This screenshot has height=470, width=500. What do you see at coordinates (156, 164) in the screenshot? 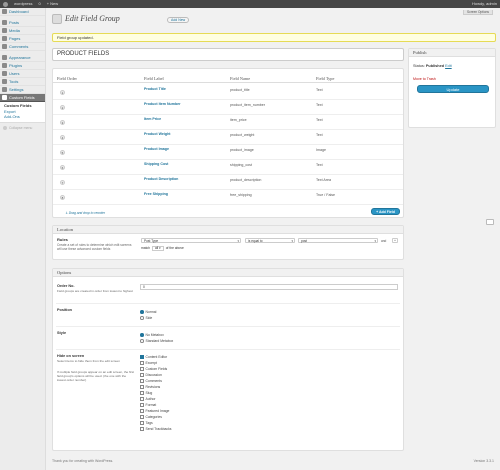
I see `field-label-link: Shipping Cost` at bounding box center [156, 164].